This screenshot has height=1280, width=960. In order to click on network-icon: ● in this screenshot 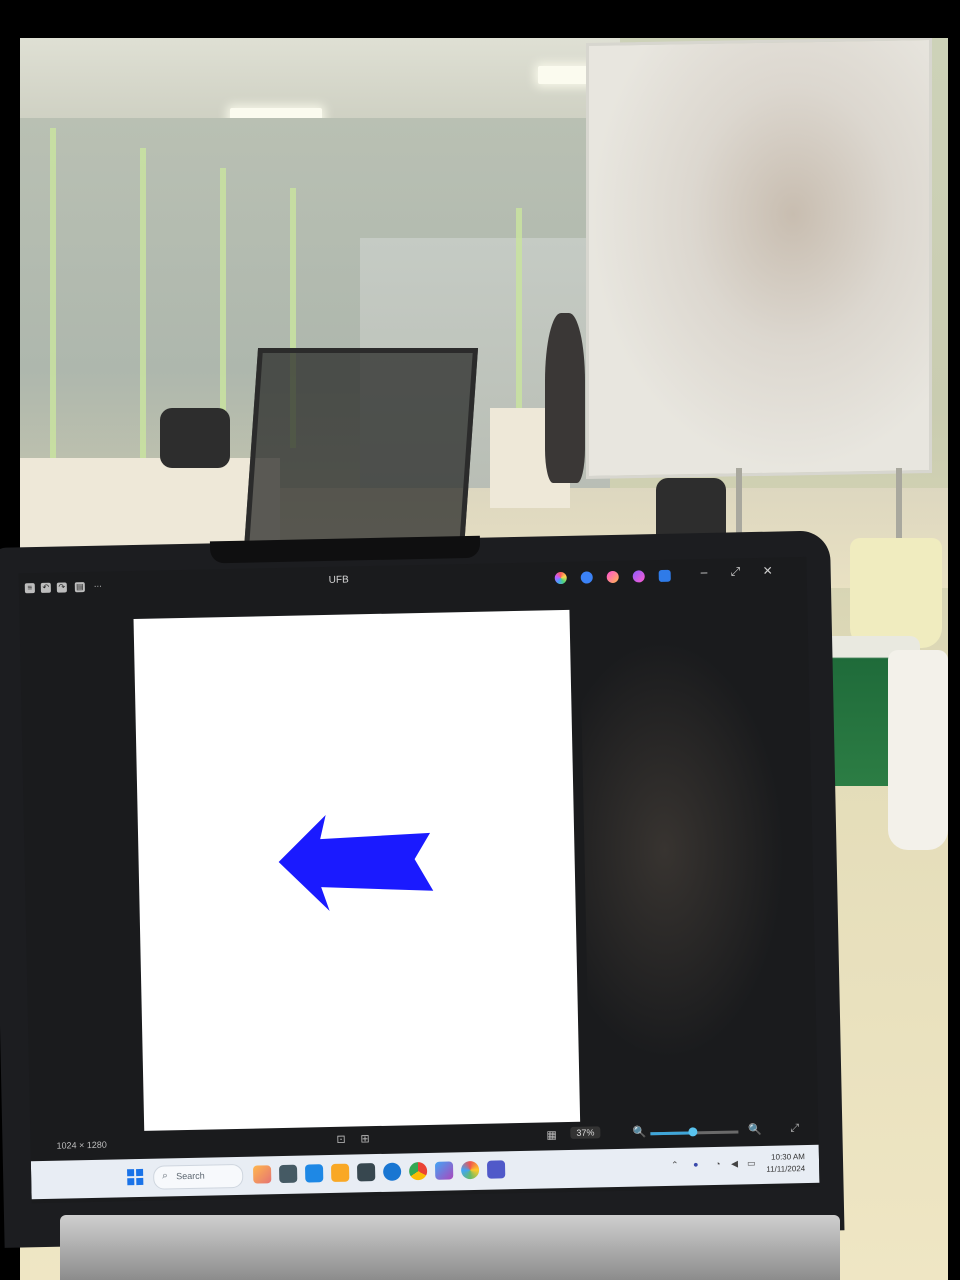, I will do `click(696, 1164)`.